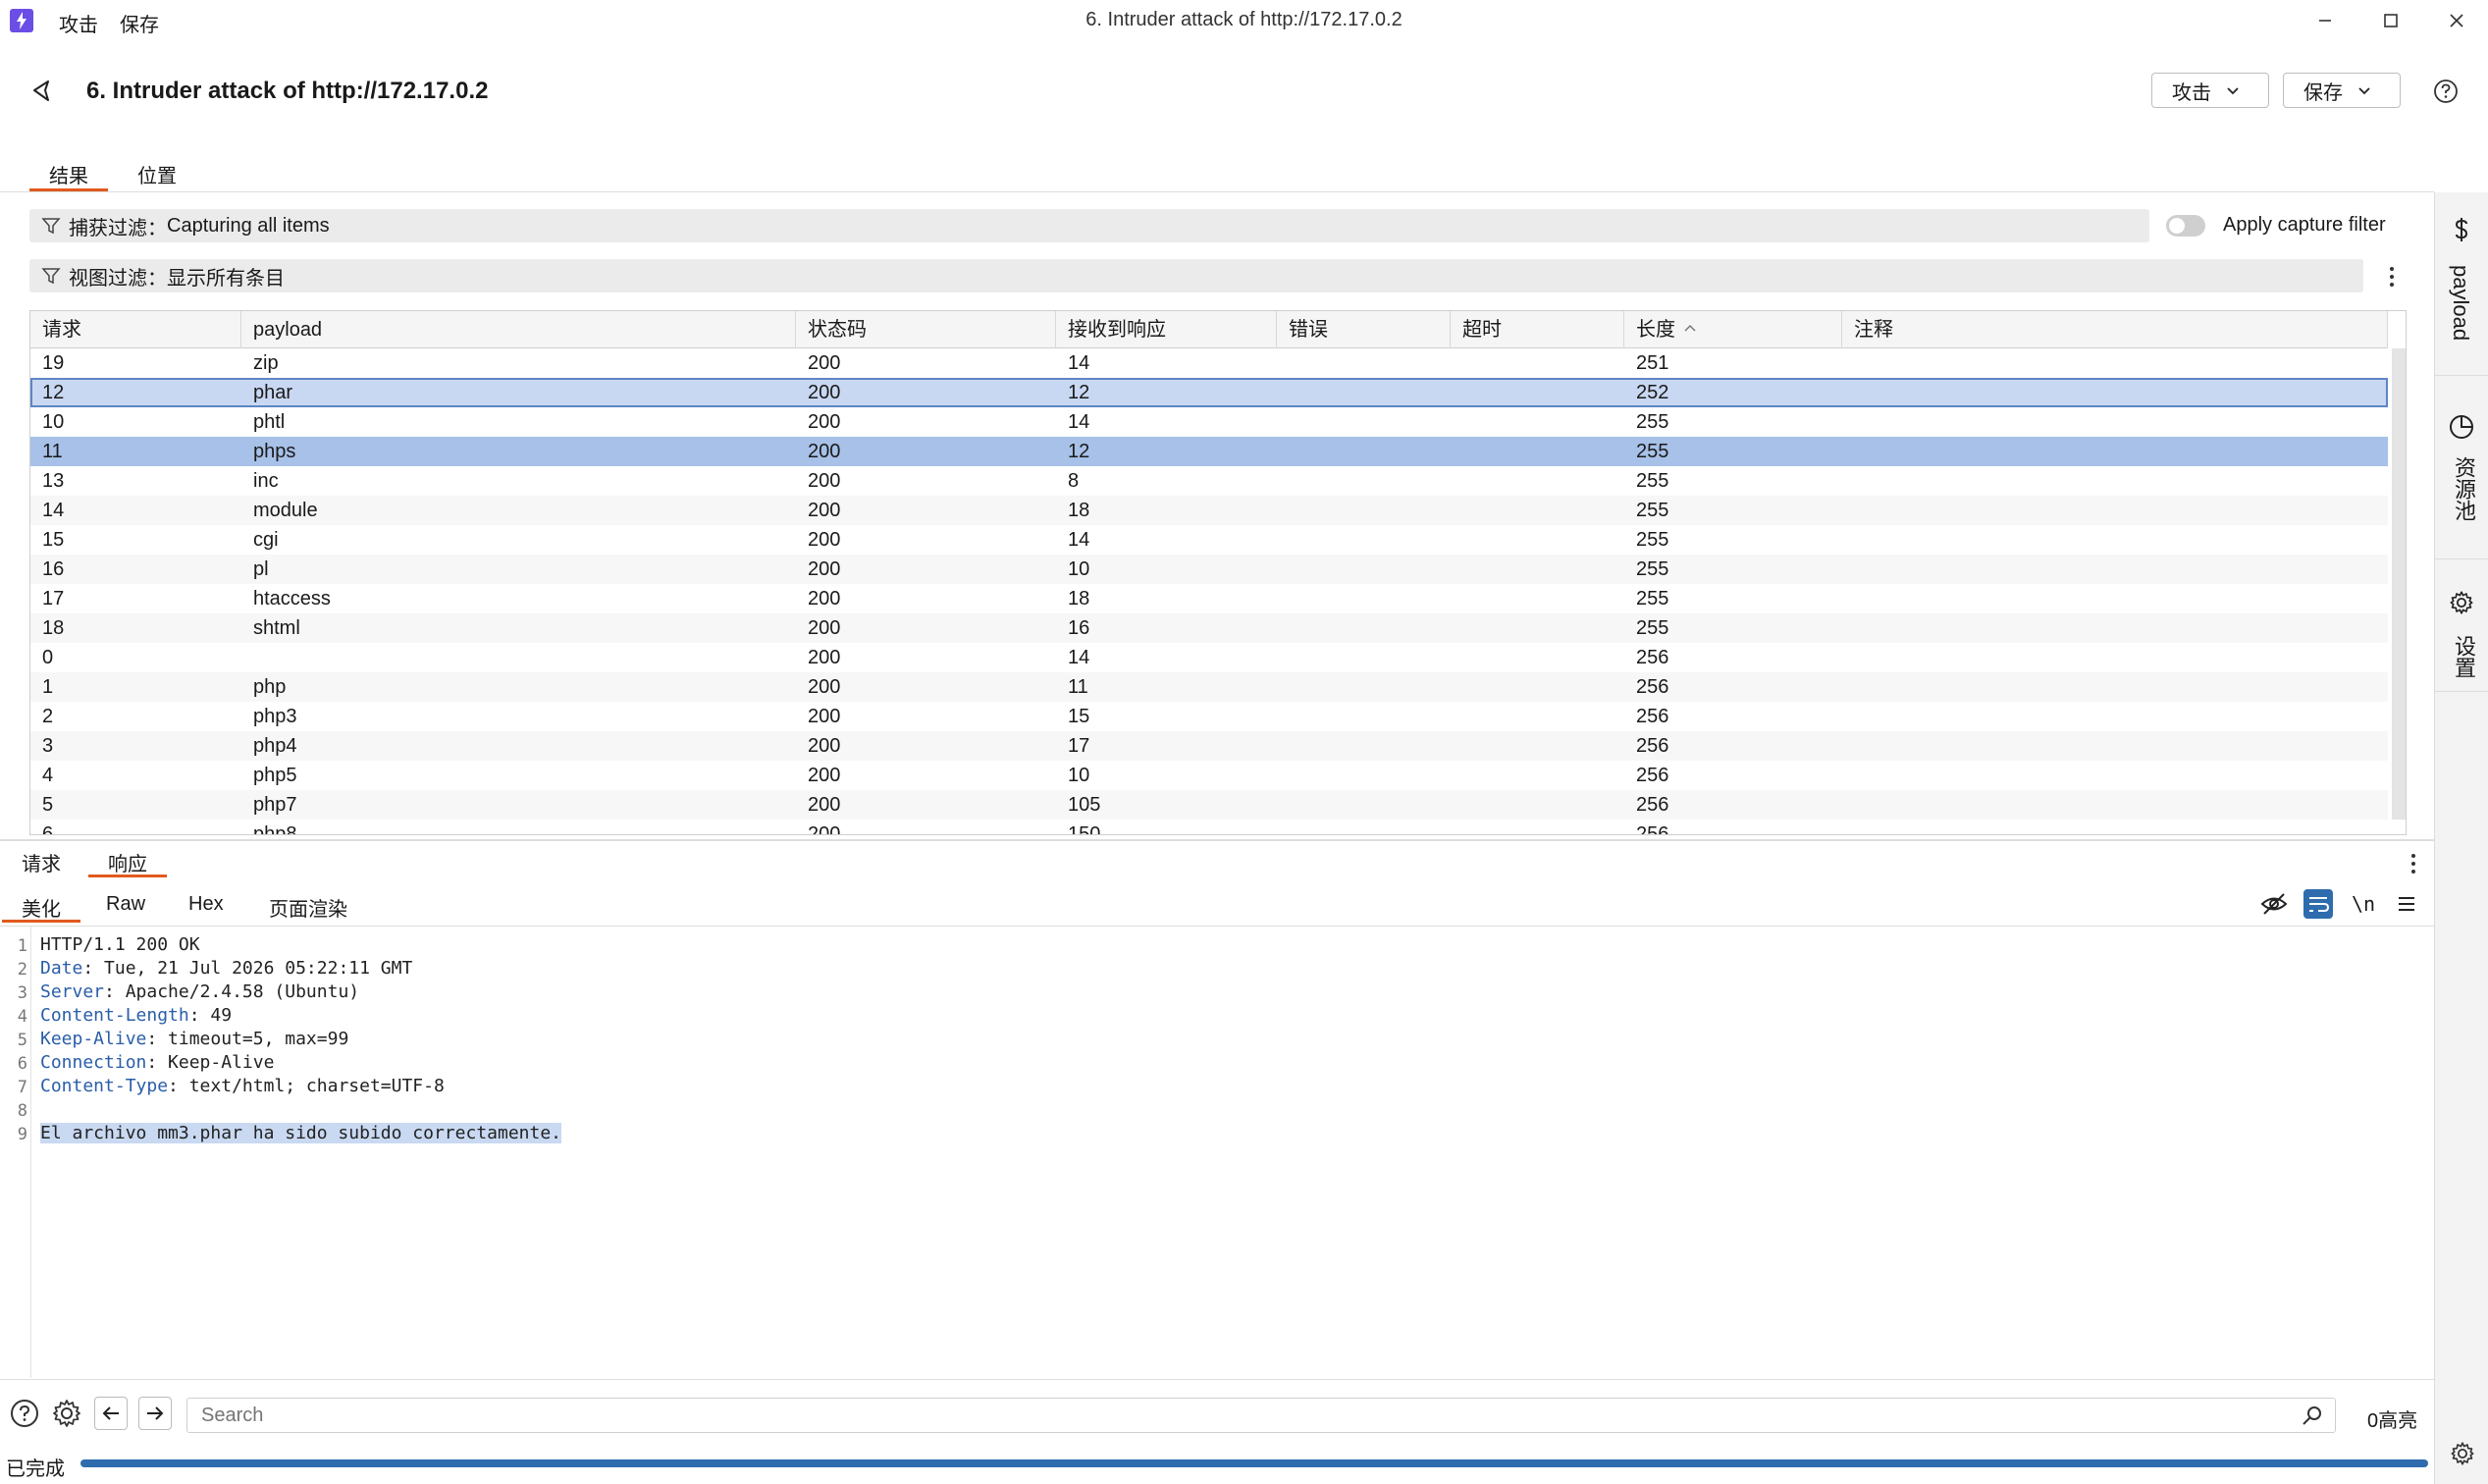 This screenshot has width=2488, height=1484. Describe the element at coordinates (42, 92) in the screenshot. I see `back-icon` at that location.